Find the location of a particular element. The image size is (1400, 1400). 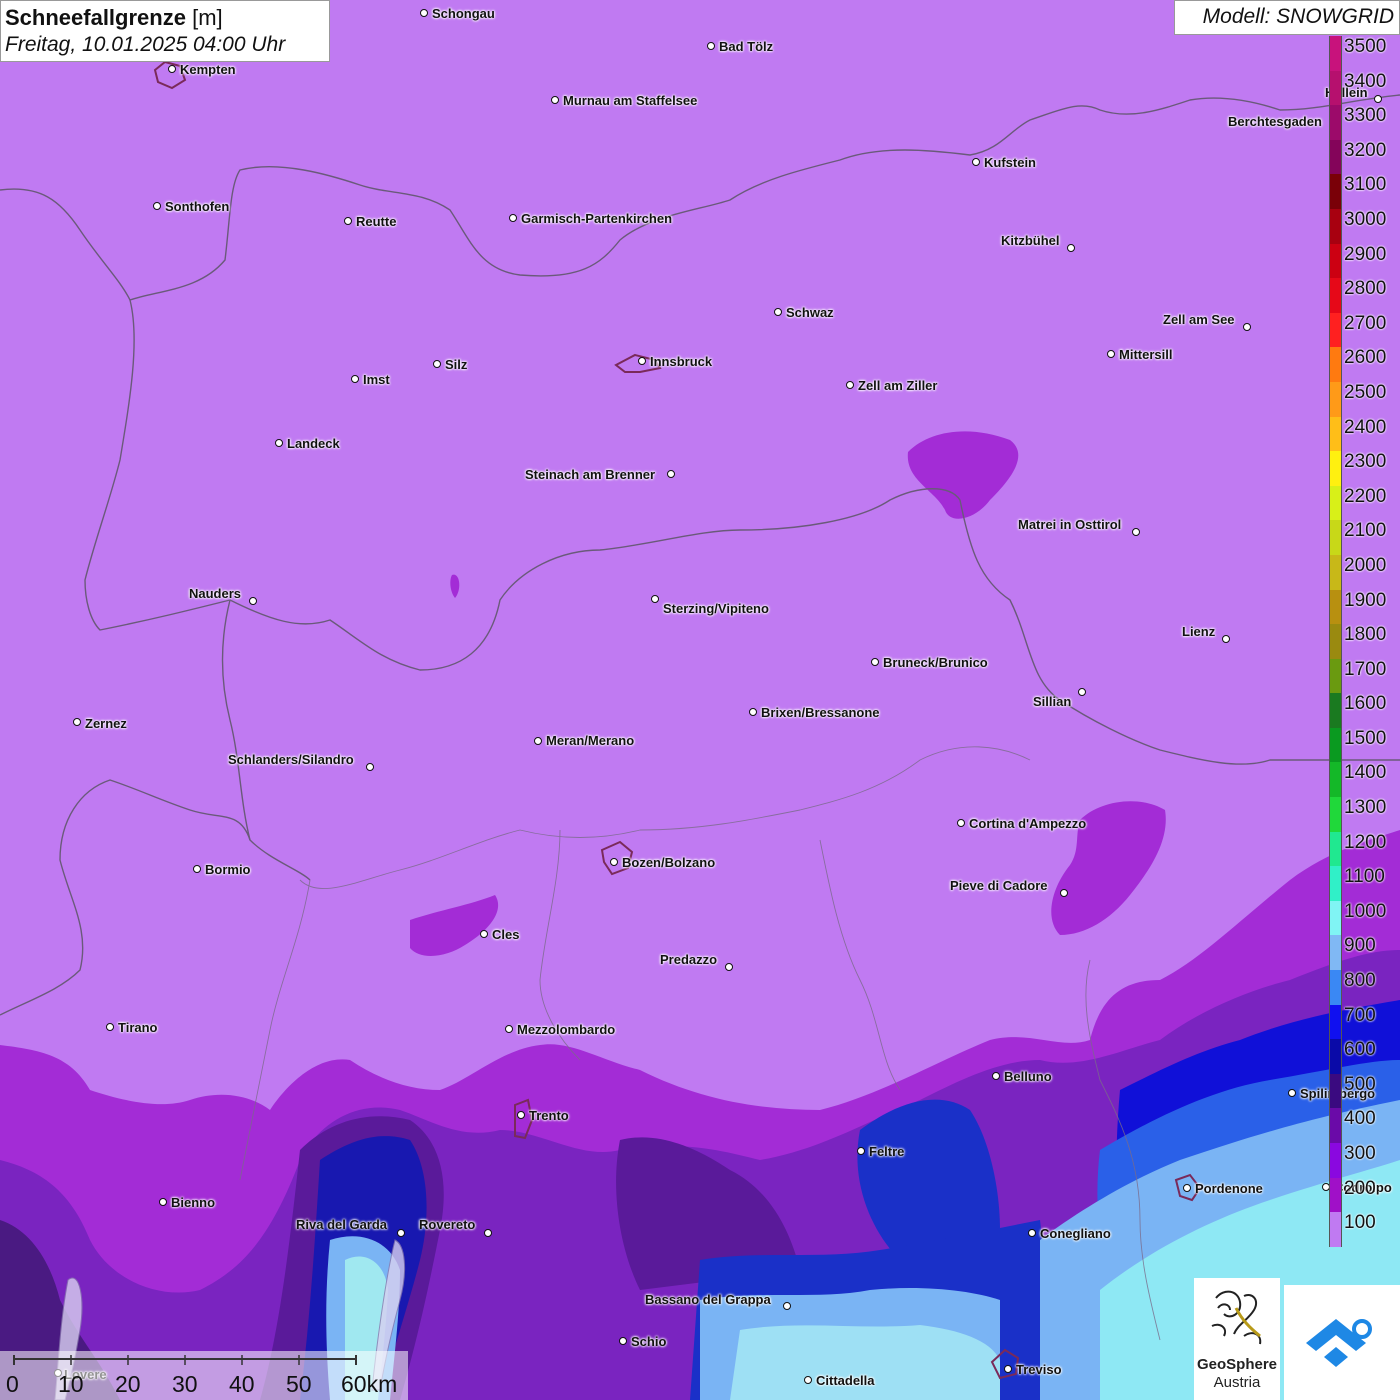

geosphere-logo: GeoSphere Austria is located at coordinates (1237, 1339).